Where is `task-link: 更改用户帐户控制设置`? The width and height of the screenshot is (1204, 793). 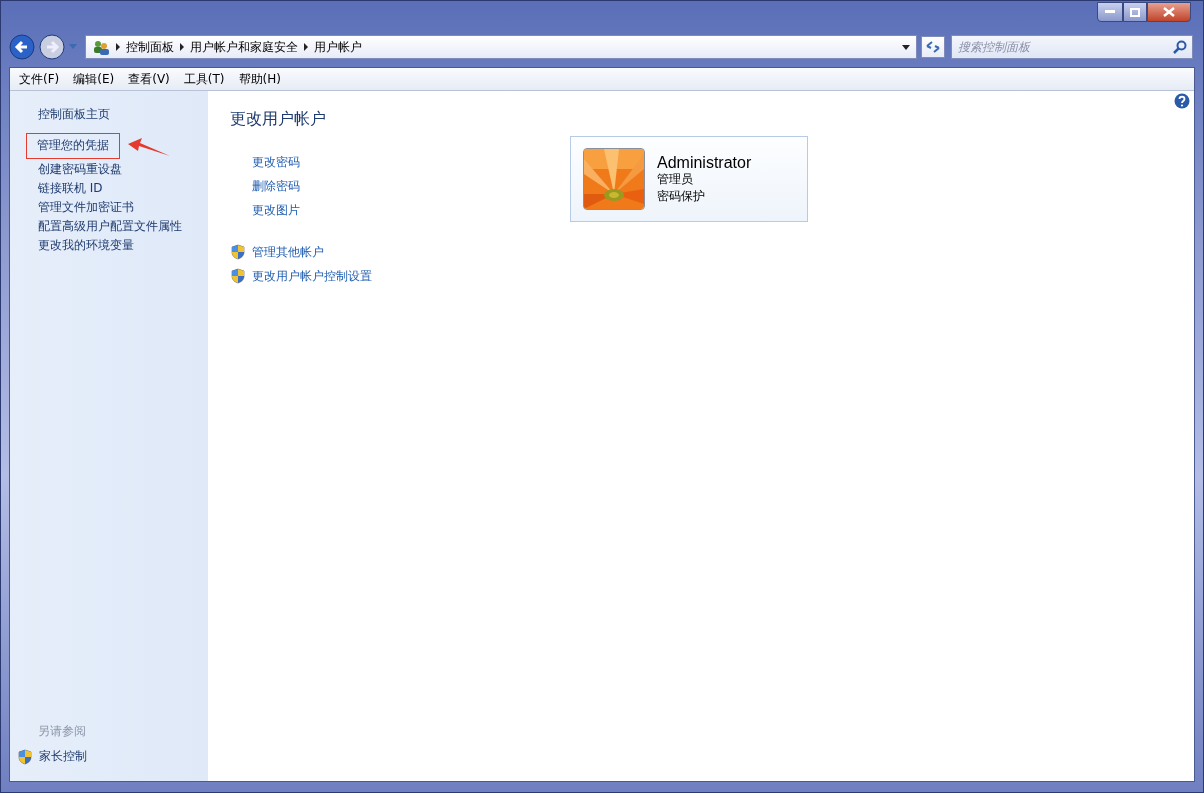
task-link: 更改用户帐户控制设置 is located at coordinates (312, 276).